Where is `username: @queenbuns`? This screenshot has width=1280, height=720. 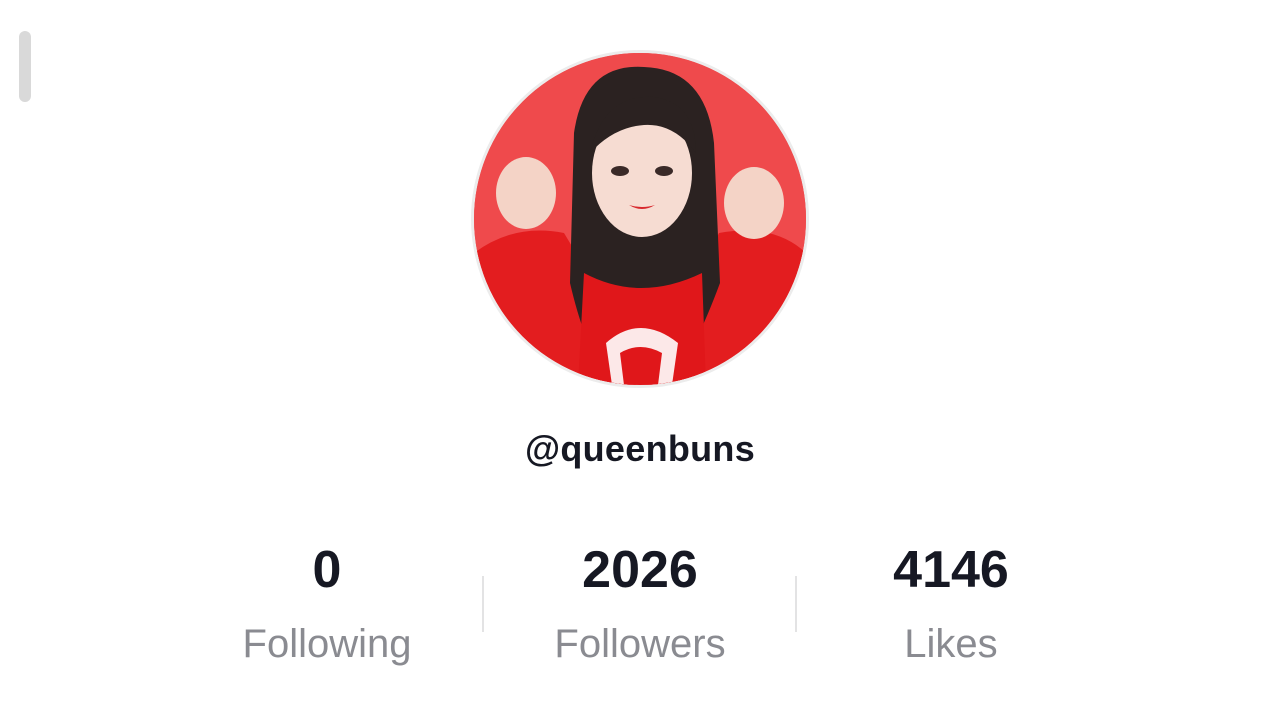 username: @queenbuns is located at coordinates (640, 448).